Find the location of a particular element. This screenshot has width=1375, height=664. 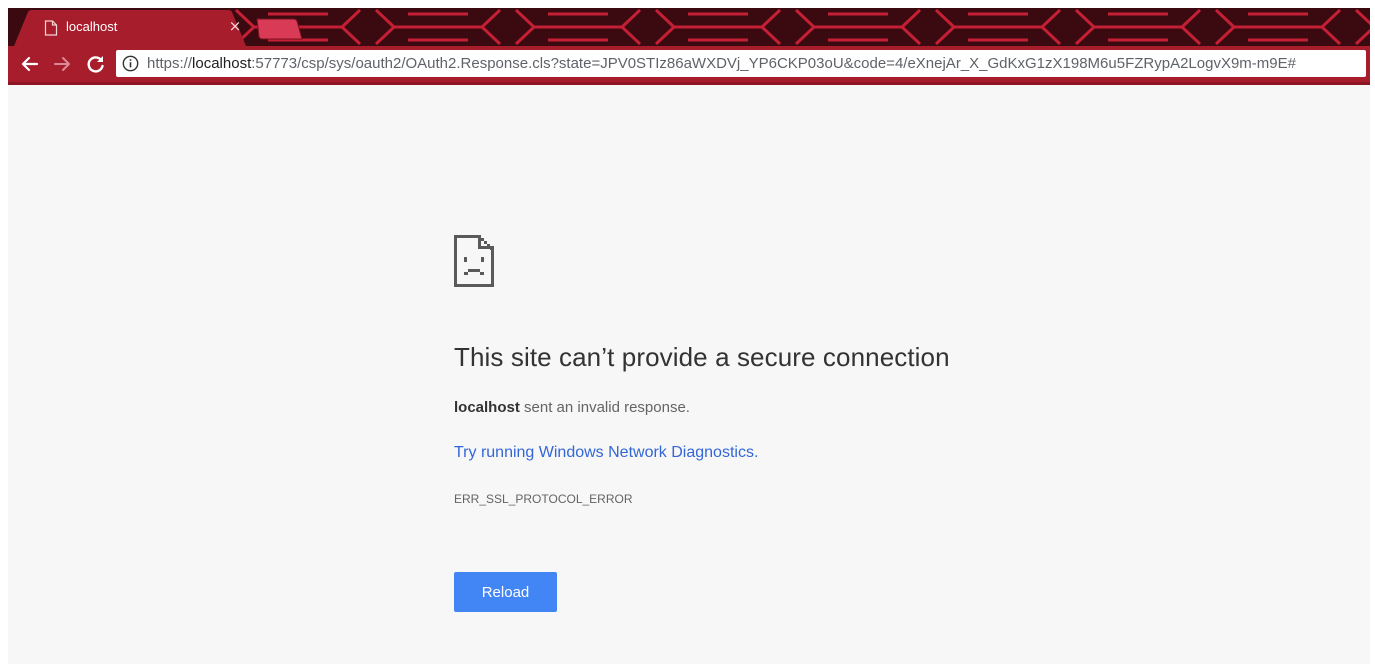

arrow-left-icon is located at coordinates (30, 64).